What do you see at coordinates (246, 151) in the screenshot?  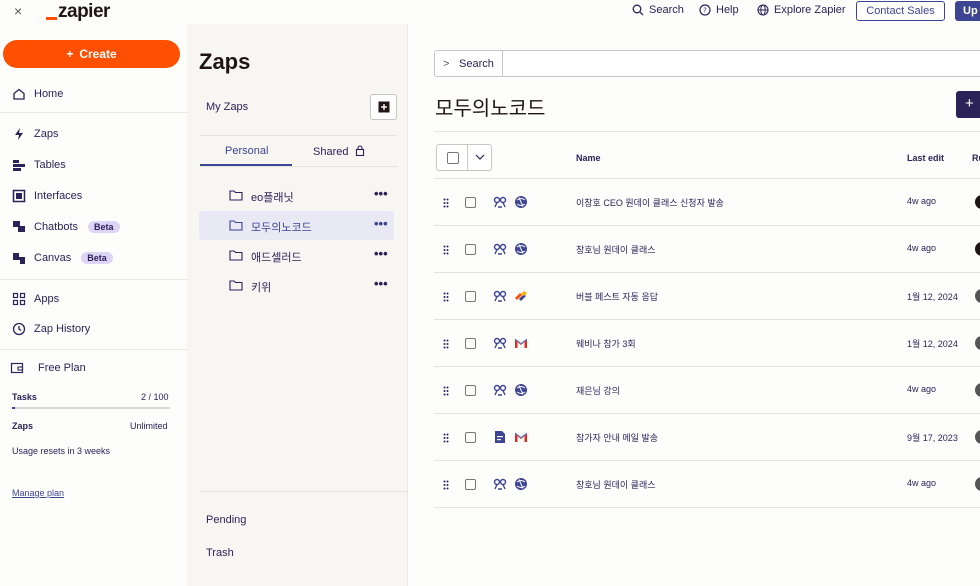 I see `tab-personal: Personal` at bounding box center [246, 151].